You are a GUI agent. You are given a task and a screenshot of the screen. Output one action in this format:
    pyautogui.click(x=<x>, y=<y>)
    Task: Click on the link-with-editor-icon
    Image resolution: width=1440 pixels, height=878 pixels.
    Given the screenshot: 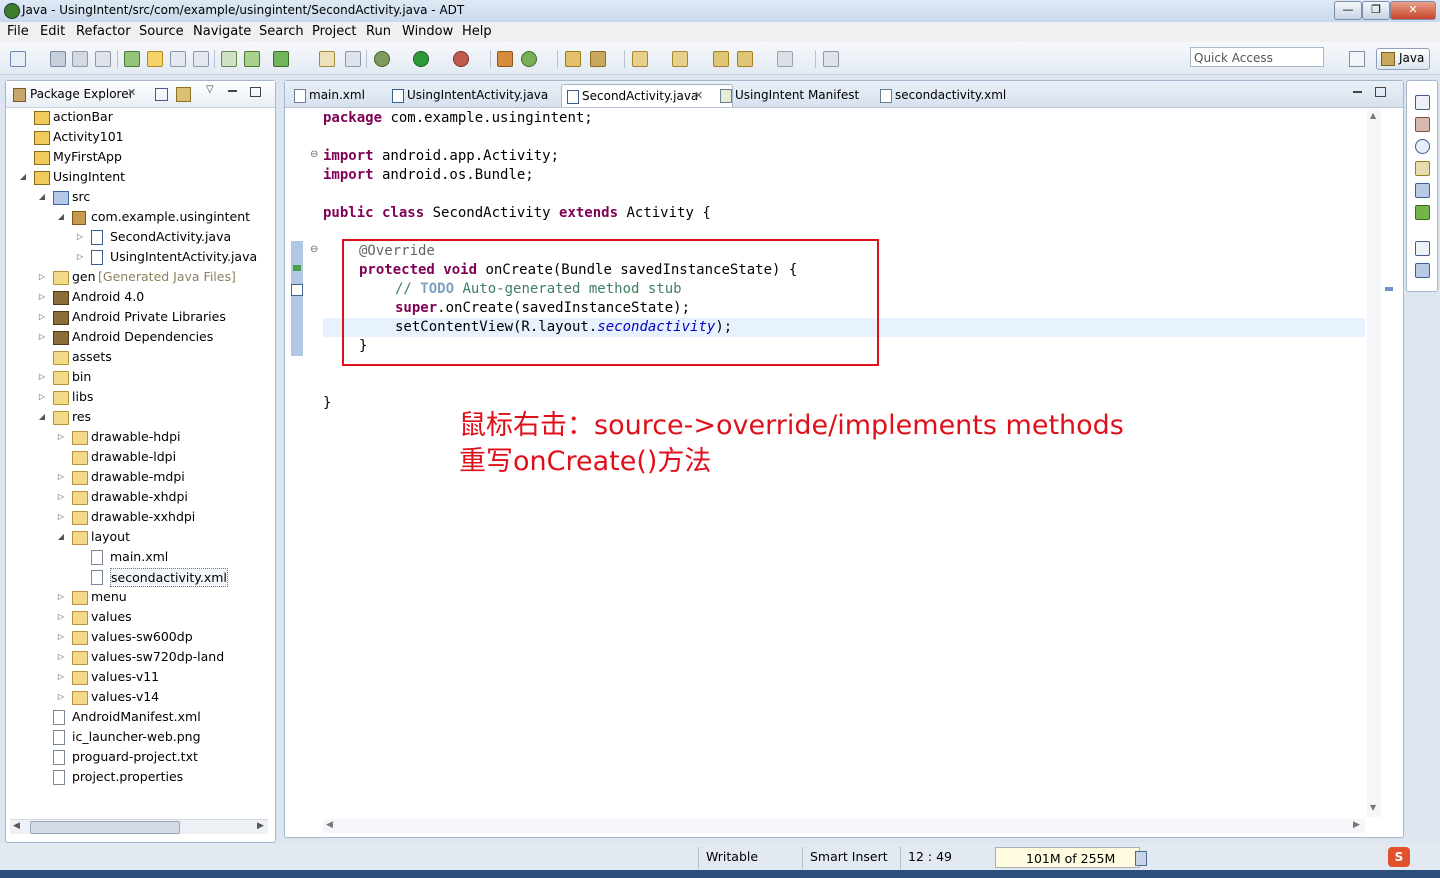 What is the action you would take?
    pyautogui.click(x=183, y=94)
    